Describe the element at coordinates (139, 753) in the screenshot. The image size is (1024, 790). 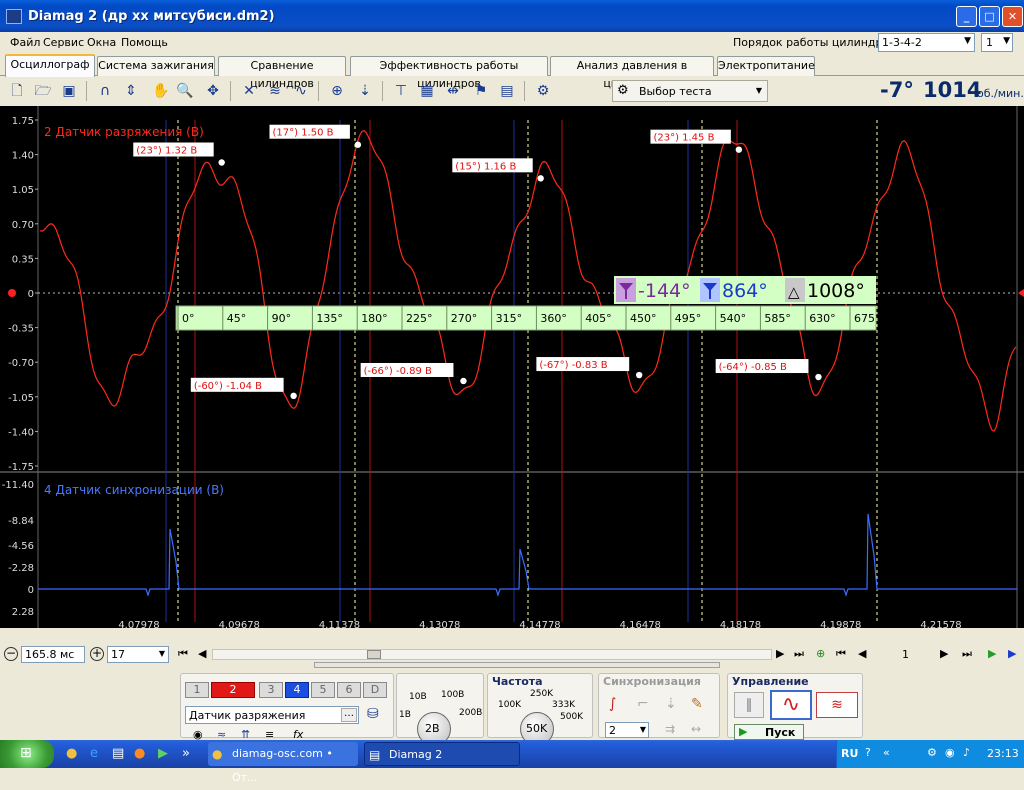
I see `firefox-icon: ●` at that location.